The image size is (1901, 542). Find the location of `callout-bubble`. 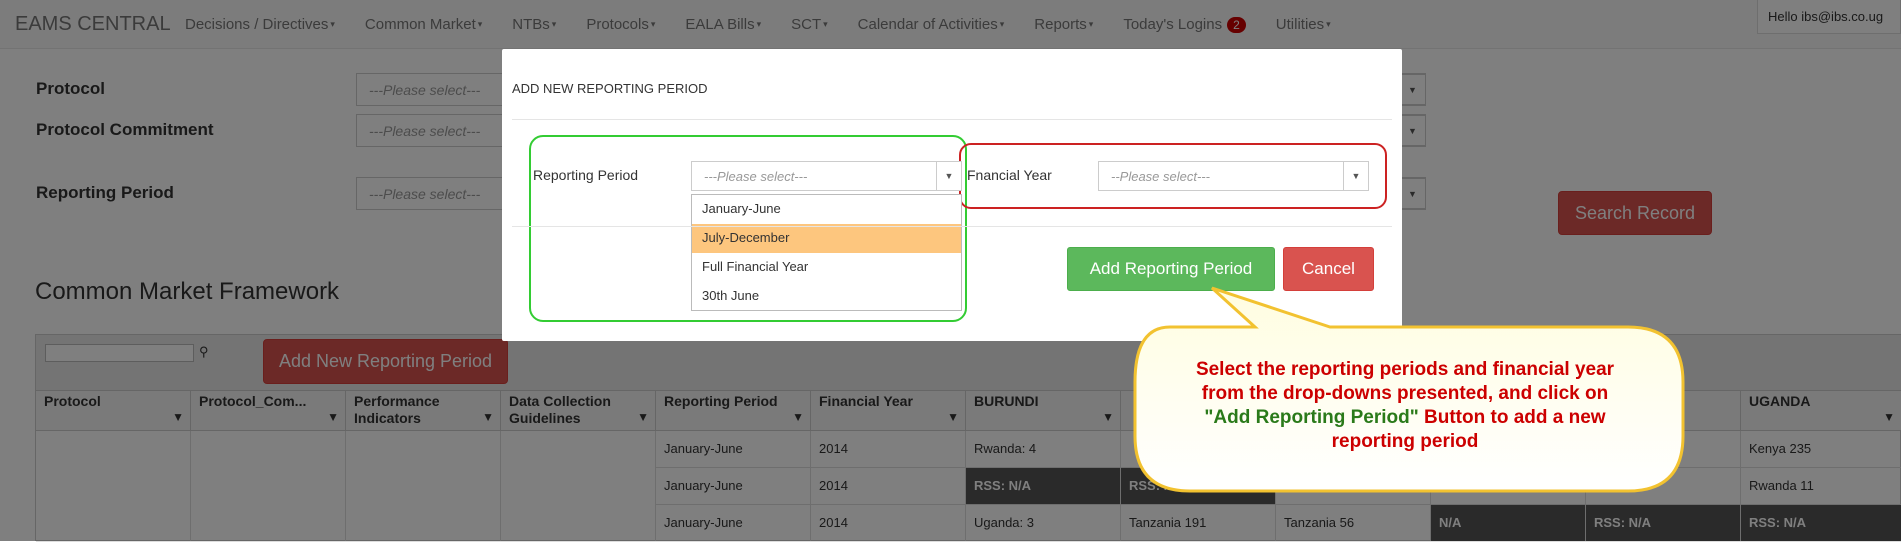

callout-bubble is located at coordinates (1409, 389).